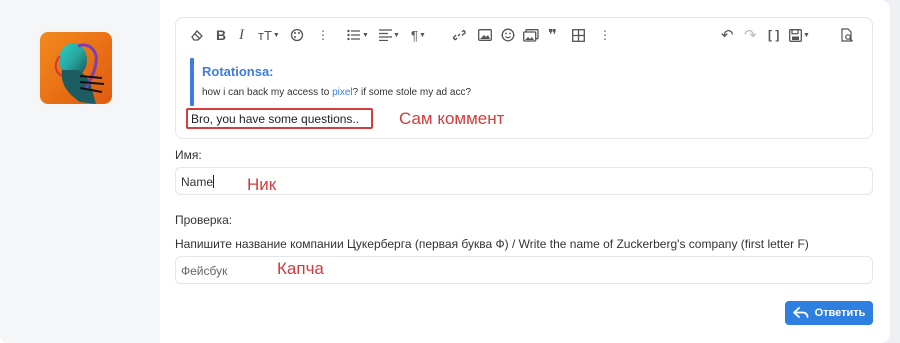  I want to click on quote-text-before: how i can back my access to, so click(267, 92).